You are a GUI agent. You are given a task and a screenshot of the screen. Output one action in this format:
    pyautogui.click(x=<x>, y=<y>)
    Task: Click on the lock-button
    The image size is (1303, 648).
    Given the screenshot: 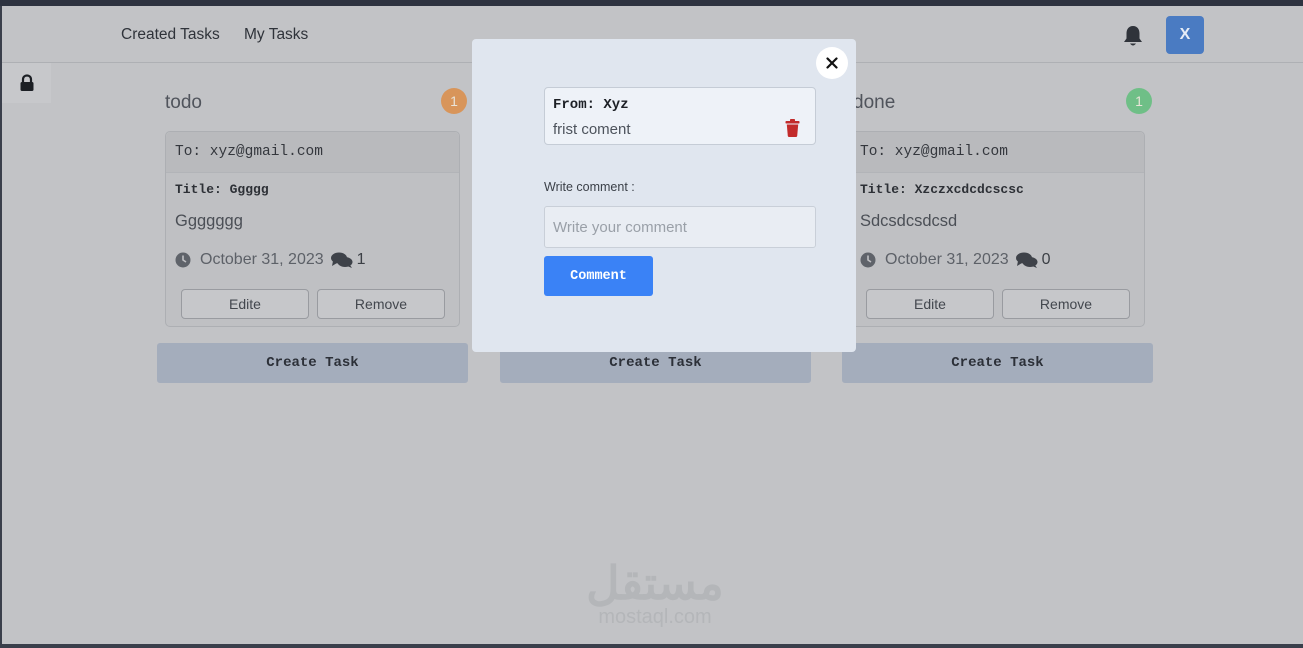 What is the action you would take?
    pyautogui.click(x=26, y=83)
    